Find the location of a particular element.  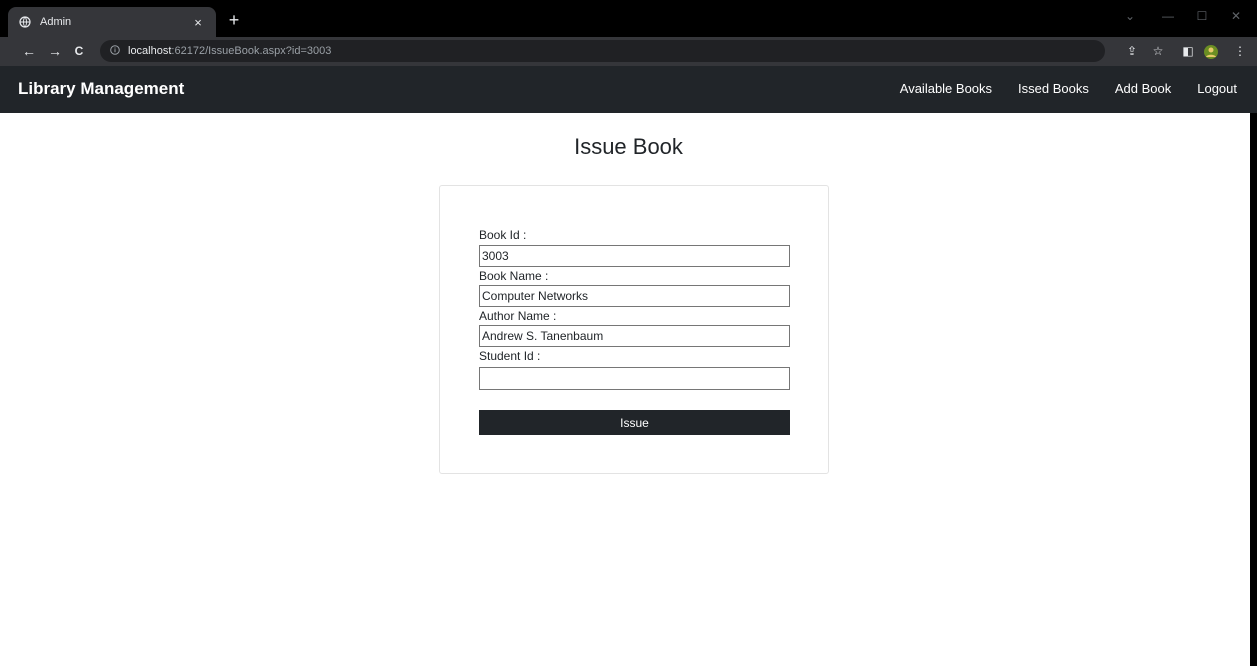

nav-link-logout: Logout is located at coordinates (1217, 88).